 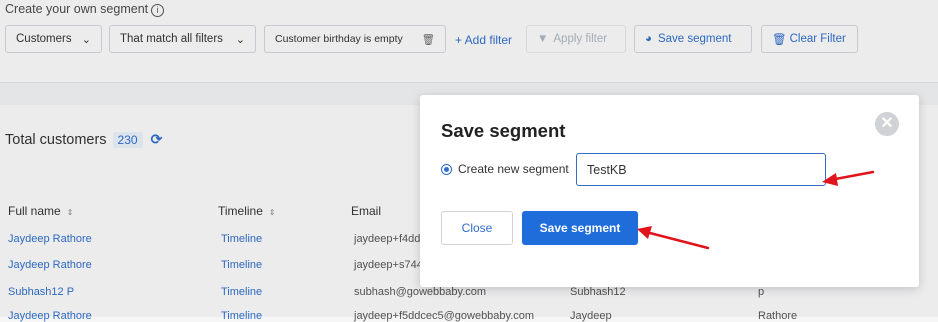 What do you see at coordinates (446, 169) in the screenshot?
I see `create-new-segment-radio` at bounding box center [446, 169].